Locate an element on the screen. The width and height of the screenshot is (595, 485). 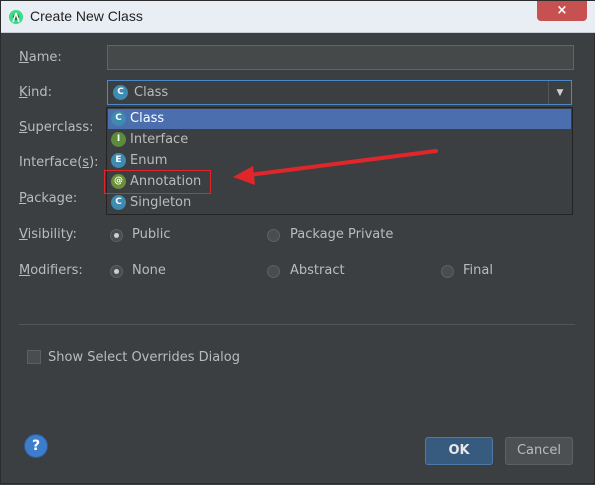
kind-option-label: Enum is located at coordinates (149, 160).